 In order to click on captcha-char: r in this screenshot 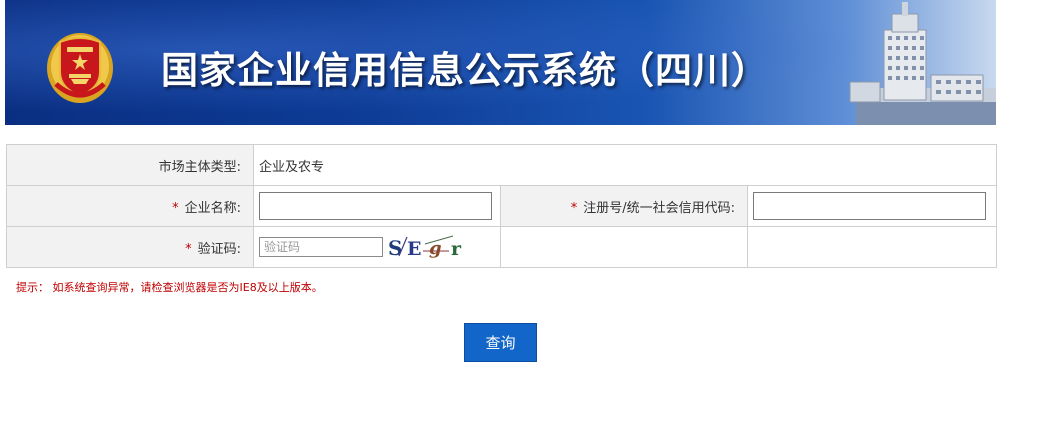, I will do `click(456, 249)`.